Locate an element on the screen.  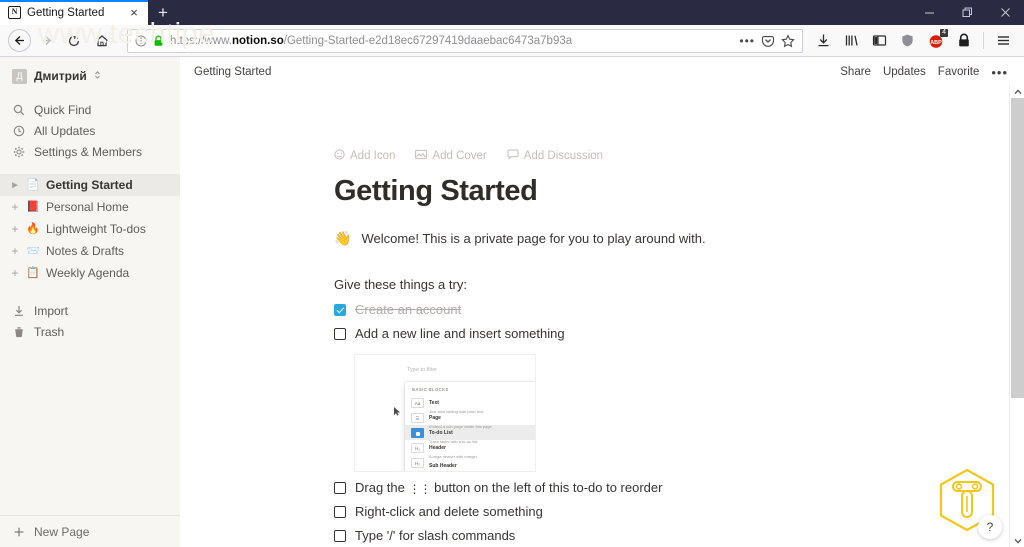
text-block-icon: Aa is located at coordinates (417, 402).